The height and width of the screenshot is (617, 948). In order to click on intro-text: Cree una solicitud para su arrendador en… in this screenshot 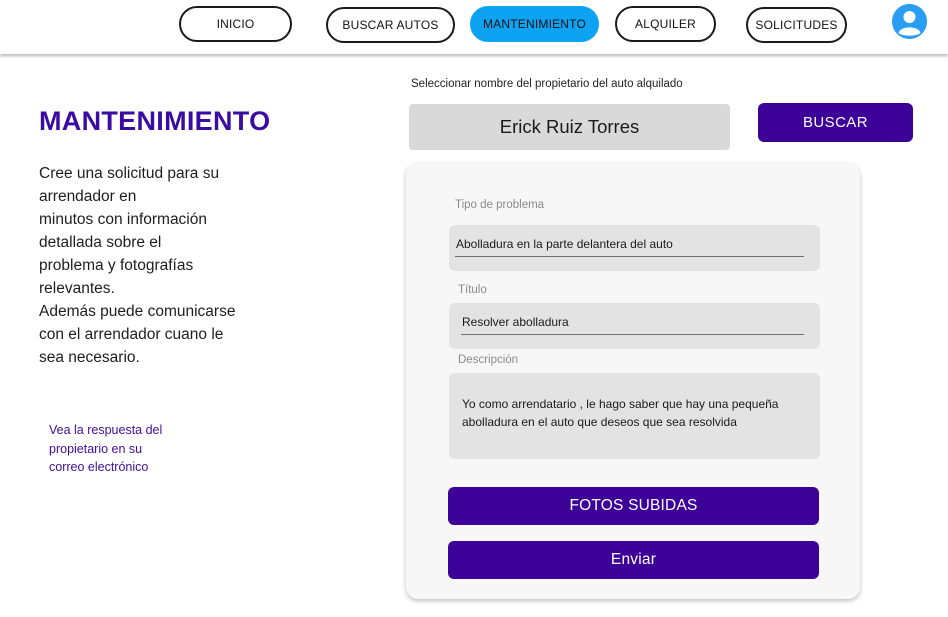, I will do `click(137, 265)`.